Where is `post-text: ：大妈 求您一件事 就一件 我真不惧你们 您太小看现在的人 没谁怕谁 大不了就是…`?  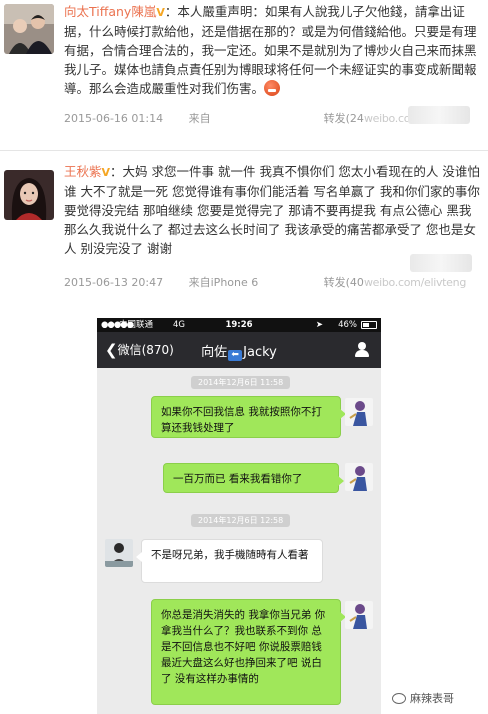
post-text: ：大妈 求您一件事 就一件 我真不惧你们 您太小看现在的人 没谁怕谁 大不了就是… is located at coordinates (272, 210).